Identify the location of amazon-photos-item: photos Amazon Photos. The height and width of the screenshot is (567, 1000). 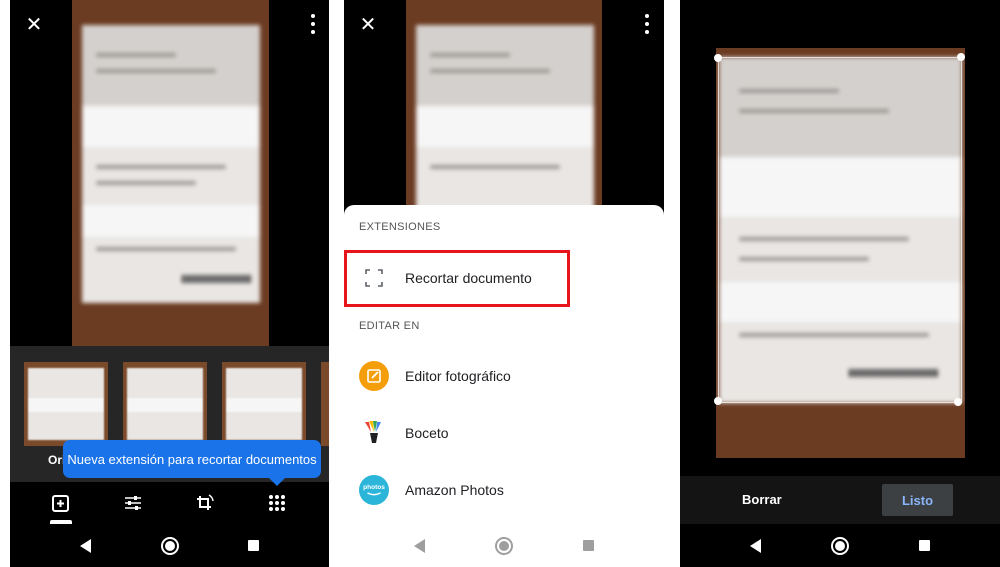
(504, 490).